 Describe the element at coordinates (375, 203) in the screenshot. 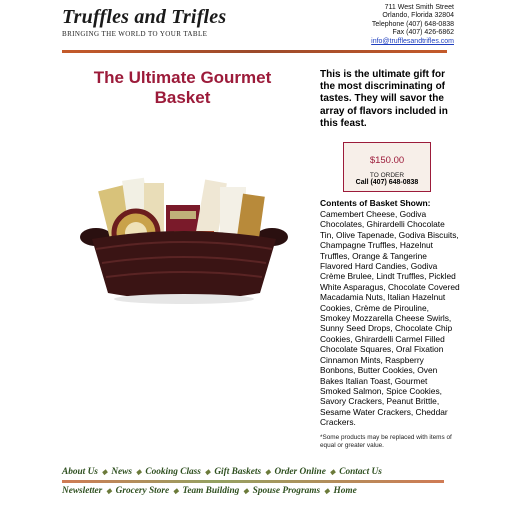

I see `contents-heading: Contents of Basket Shown:` at that location.